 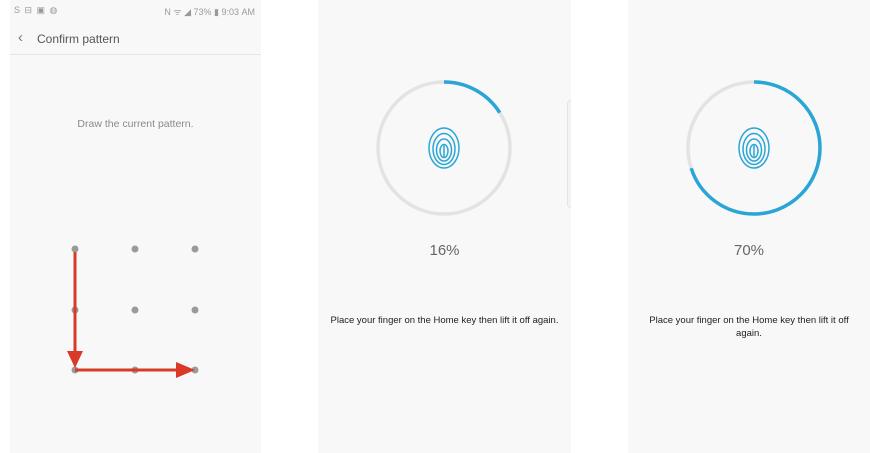 What do you see at coordinates (185, 370) in the screenshot?
I see `right-arrowhead-icon` at bounding box center [185, 370].